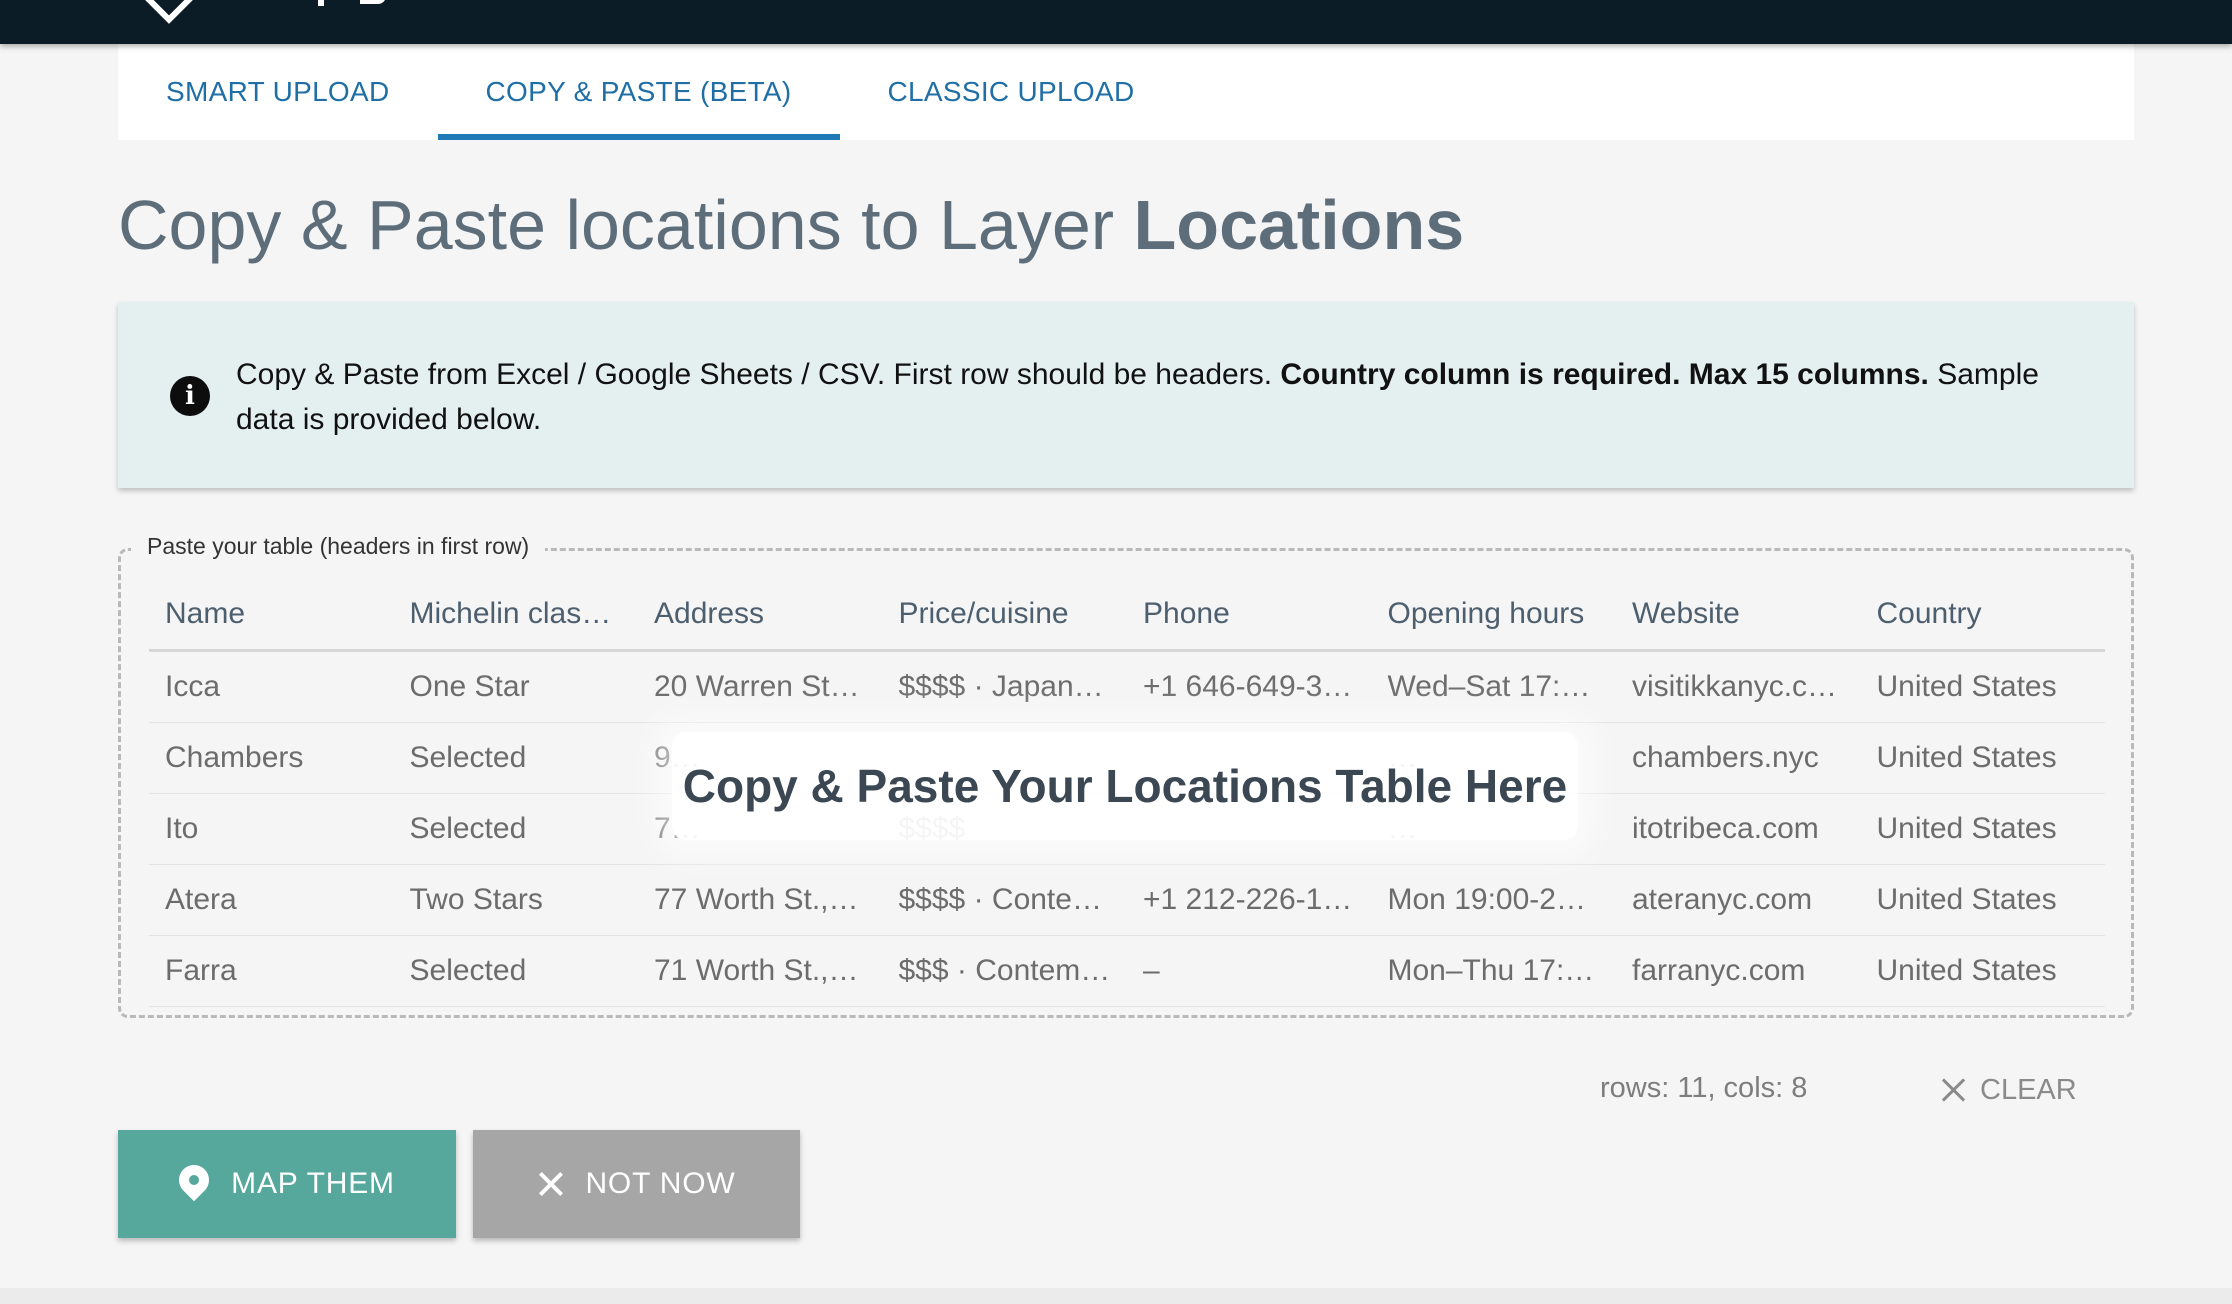 The image size is (2232, 1304). Describe the element at coordinates (1493, 615) in the screenshot. I see `column-header-opening-hours: Opening hours` at that location.